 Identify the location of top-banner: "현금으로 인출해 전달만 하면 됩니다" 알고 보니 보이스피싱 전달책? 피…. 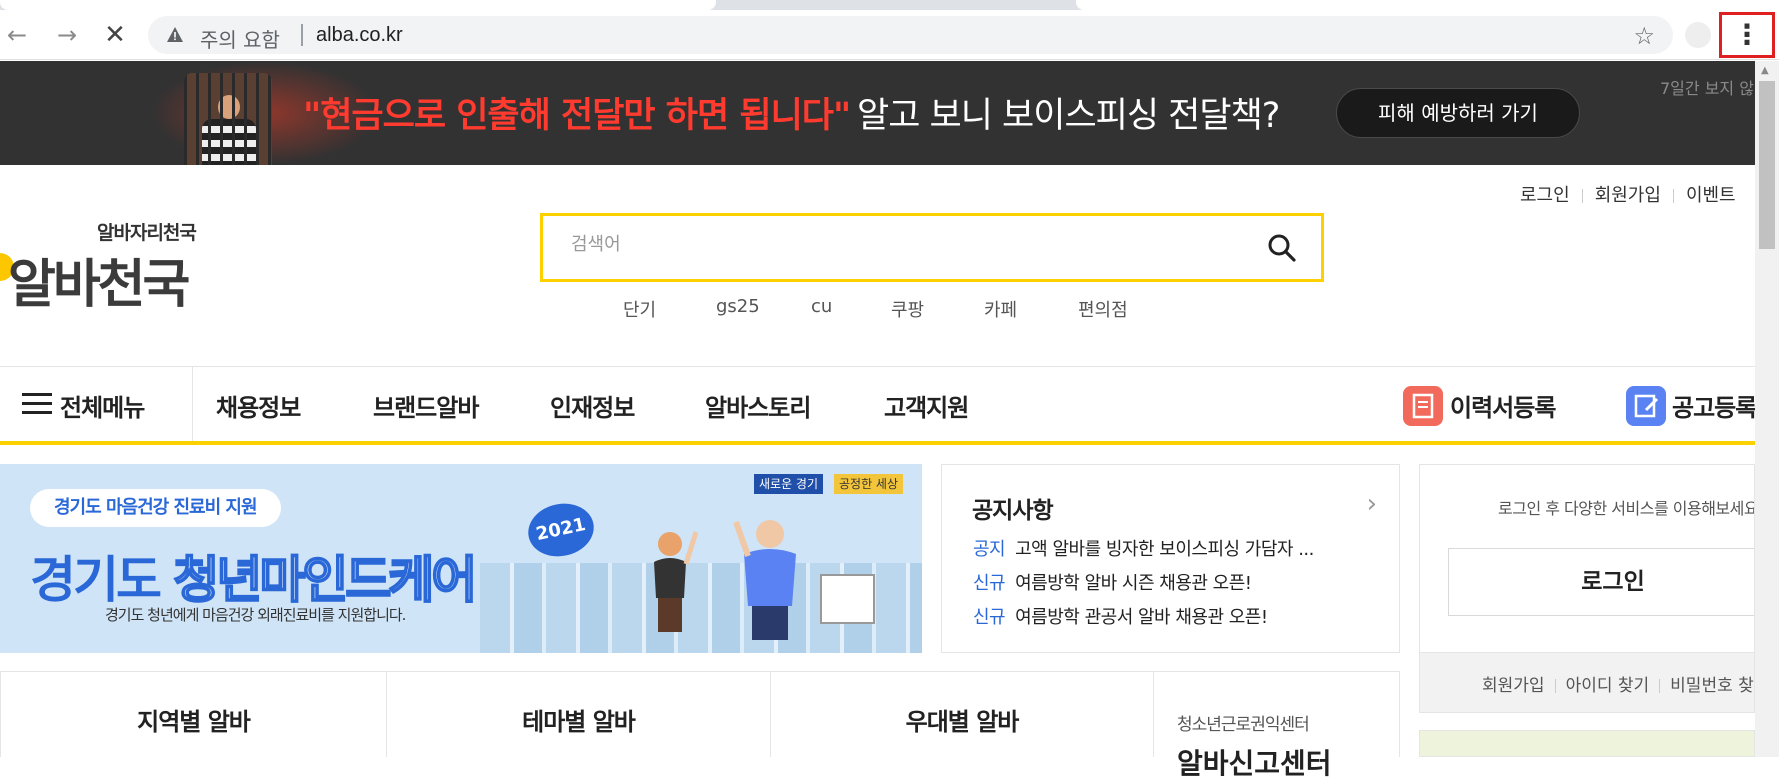
(884, 113).